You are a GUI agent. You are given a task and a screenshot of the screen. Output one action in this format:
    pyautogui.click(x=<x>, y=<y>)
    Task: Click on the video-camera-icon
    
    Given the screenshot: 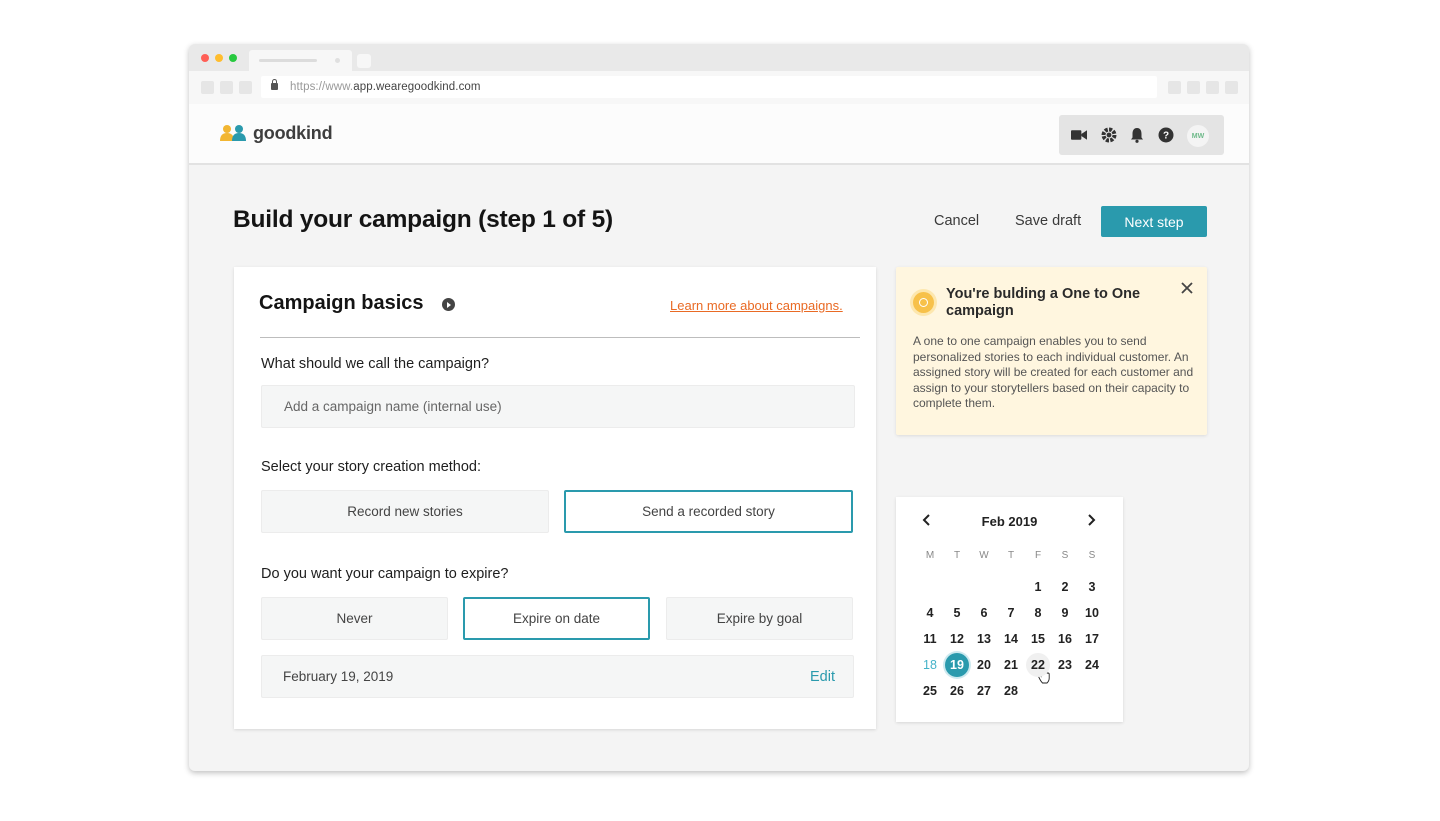 What is the action you would take?
    pyautogui.click(x=1079, y=135)
    